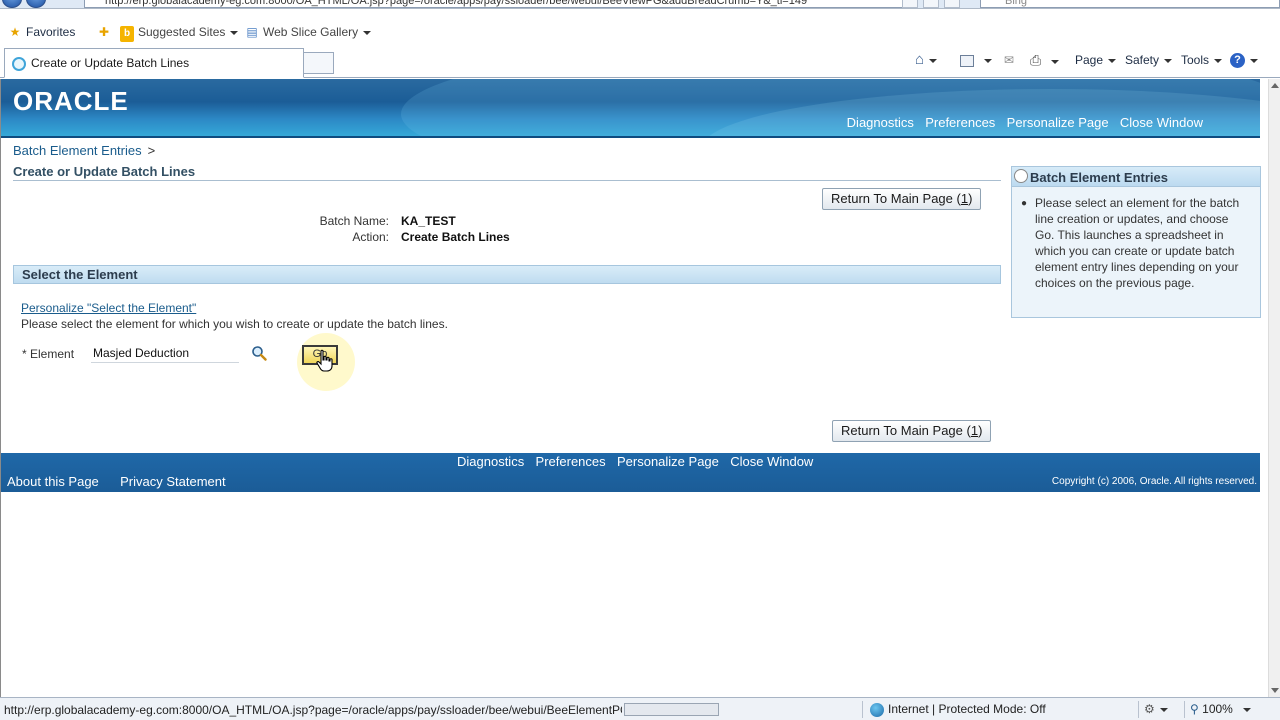 This screenshot has height=720, width=1280. What do you see at coordinates (1089, 60) in the screenshot?
I see `page-menu-label: Page` at bounding box center [1089, 60].